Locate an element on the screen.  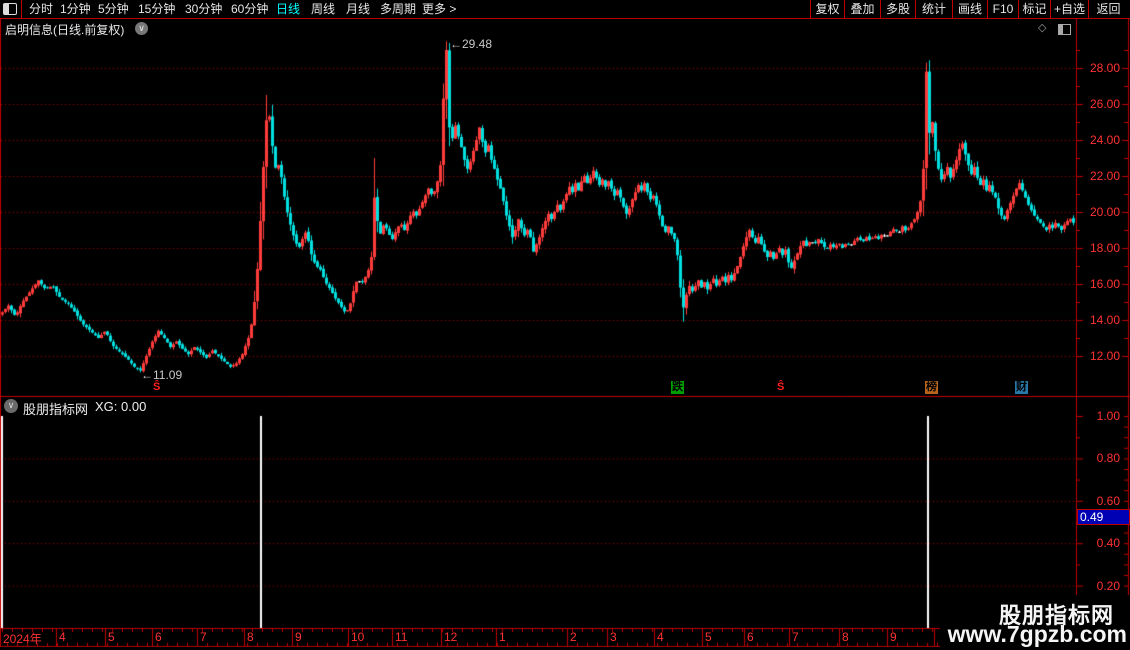
diamond-icon: ◇ is located at coordinates (1042, 27).